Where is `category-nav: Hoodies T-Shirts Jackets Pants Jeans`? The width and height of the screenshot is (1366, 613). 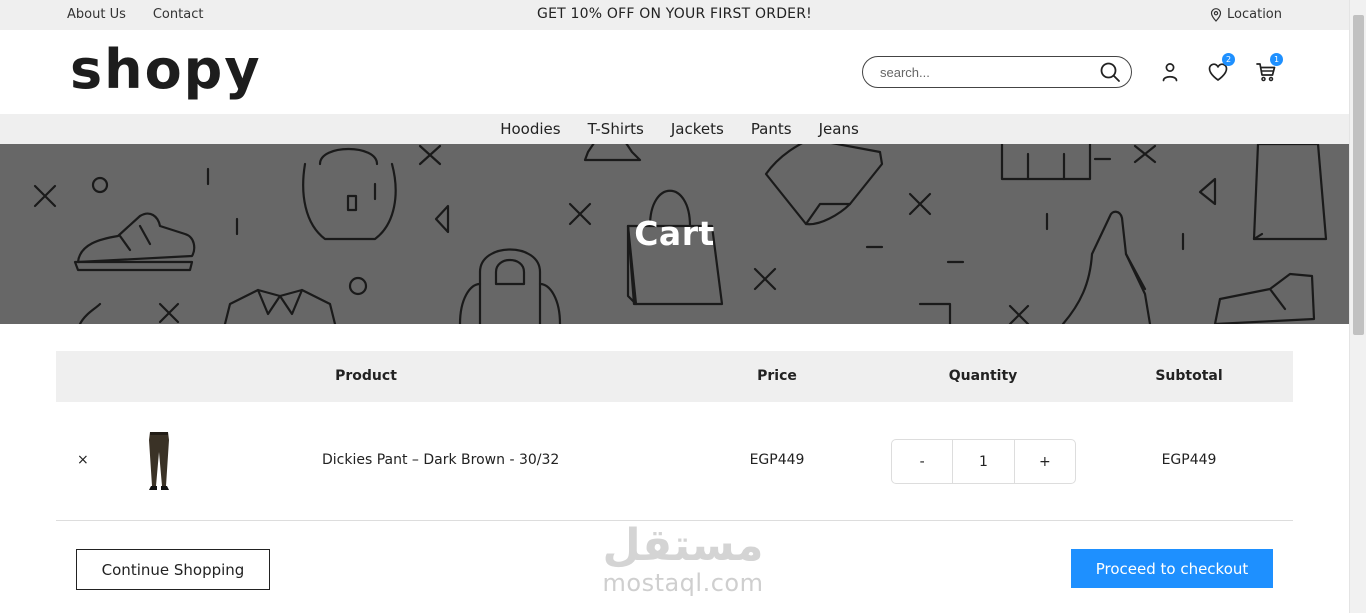 category-nav: Hoodies T-Shirts Jackets Pants Jeans is located at coordinates (674, 129).